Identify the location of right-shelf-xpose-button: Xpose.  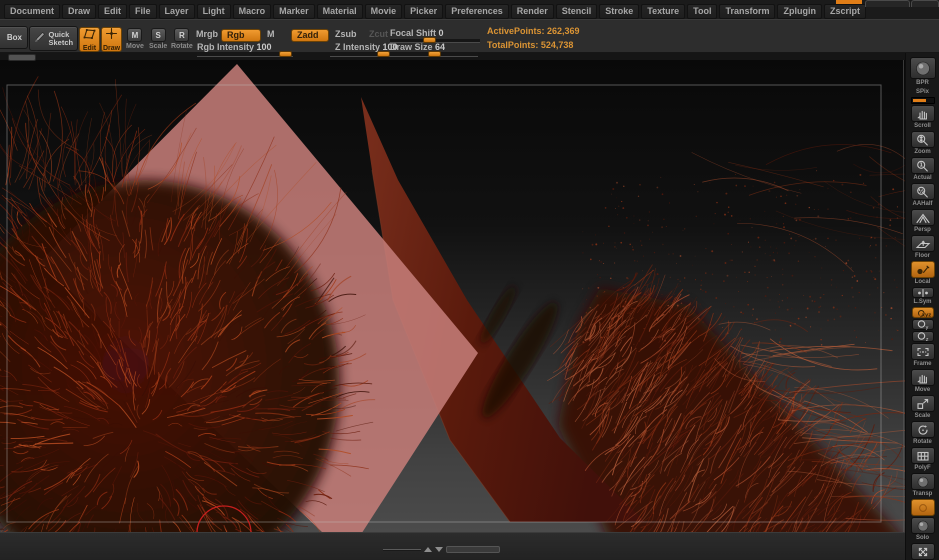
(922, 551).